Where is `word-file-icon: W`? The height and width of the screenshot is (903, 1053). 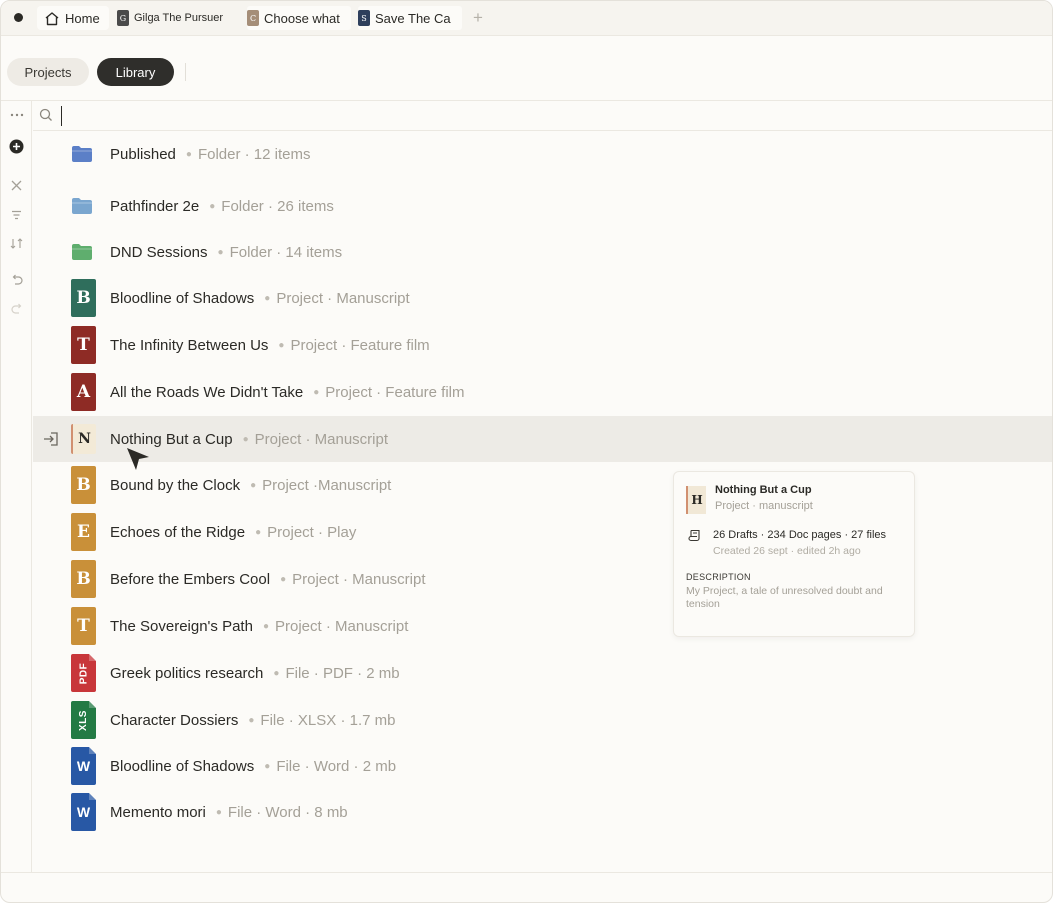 word-file-icon: W is located at coordinates (83, 766).